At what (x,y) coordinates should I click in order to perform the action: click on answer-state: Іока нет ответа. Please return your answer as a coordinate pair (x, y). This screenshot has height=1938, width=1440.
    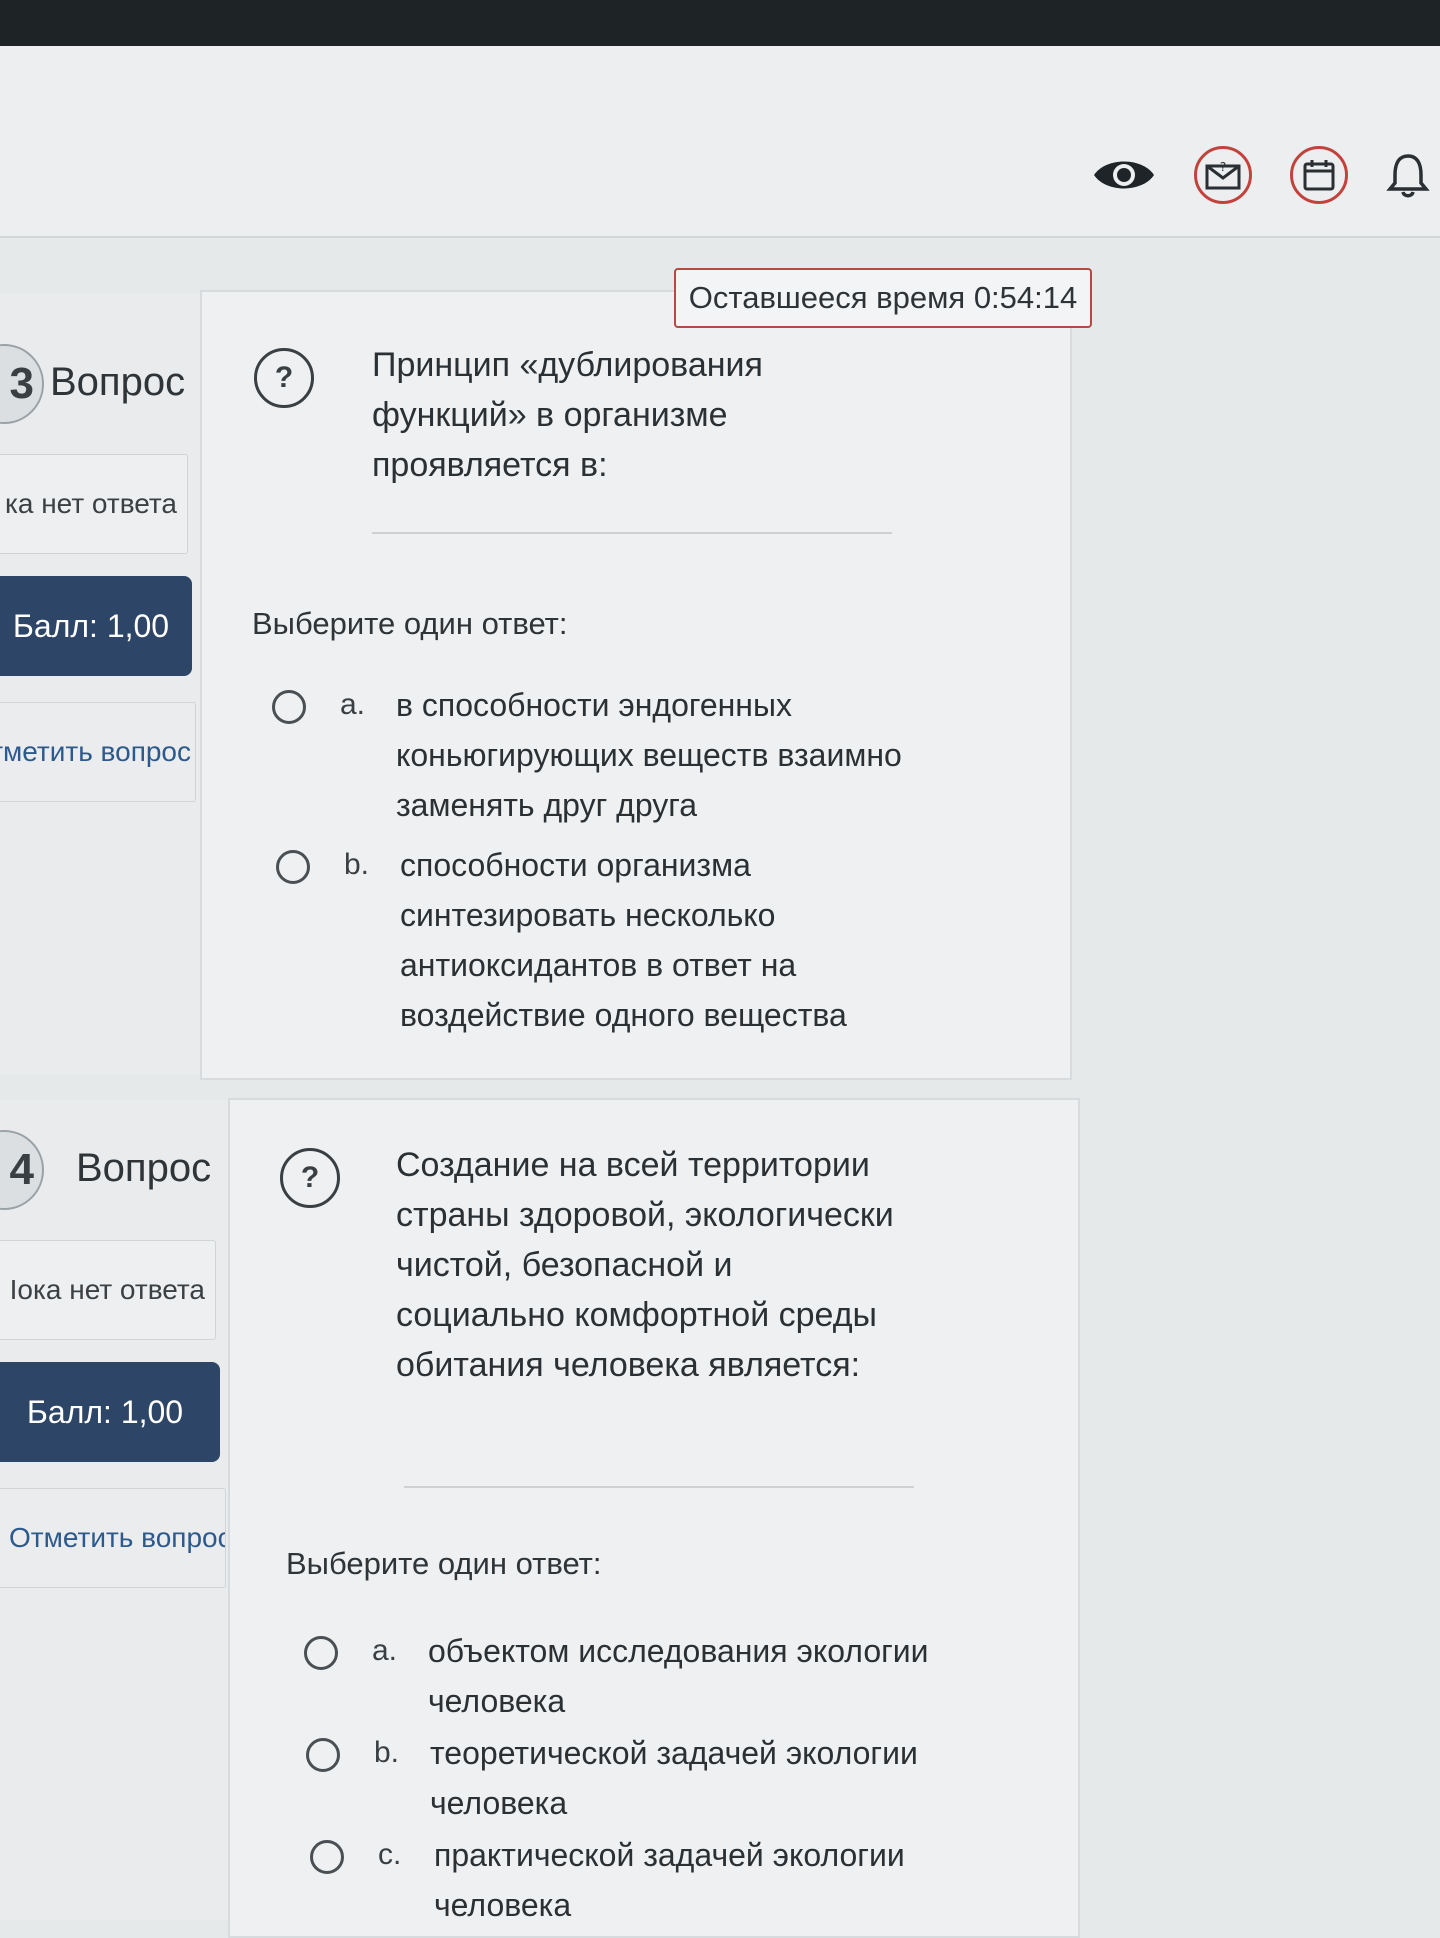
    Looking at the image, I should click on (108, 1290).